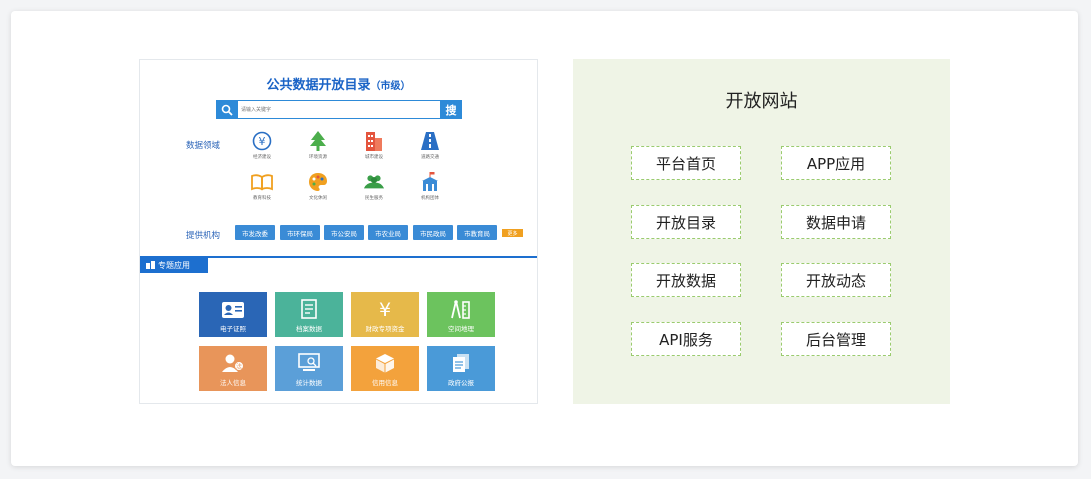  I want to click on app-button: APP应用, so click(836, 163).